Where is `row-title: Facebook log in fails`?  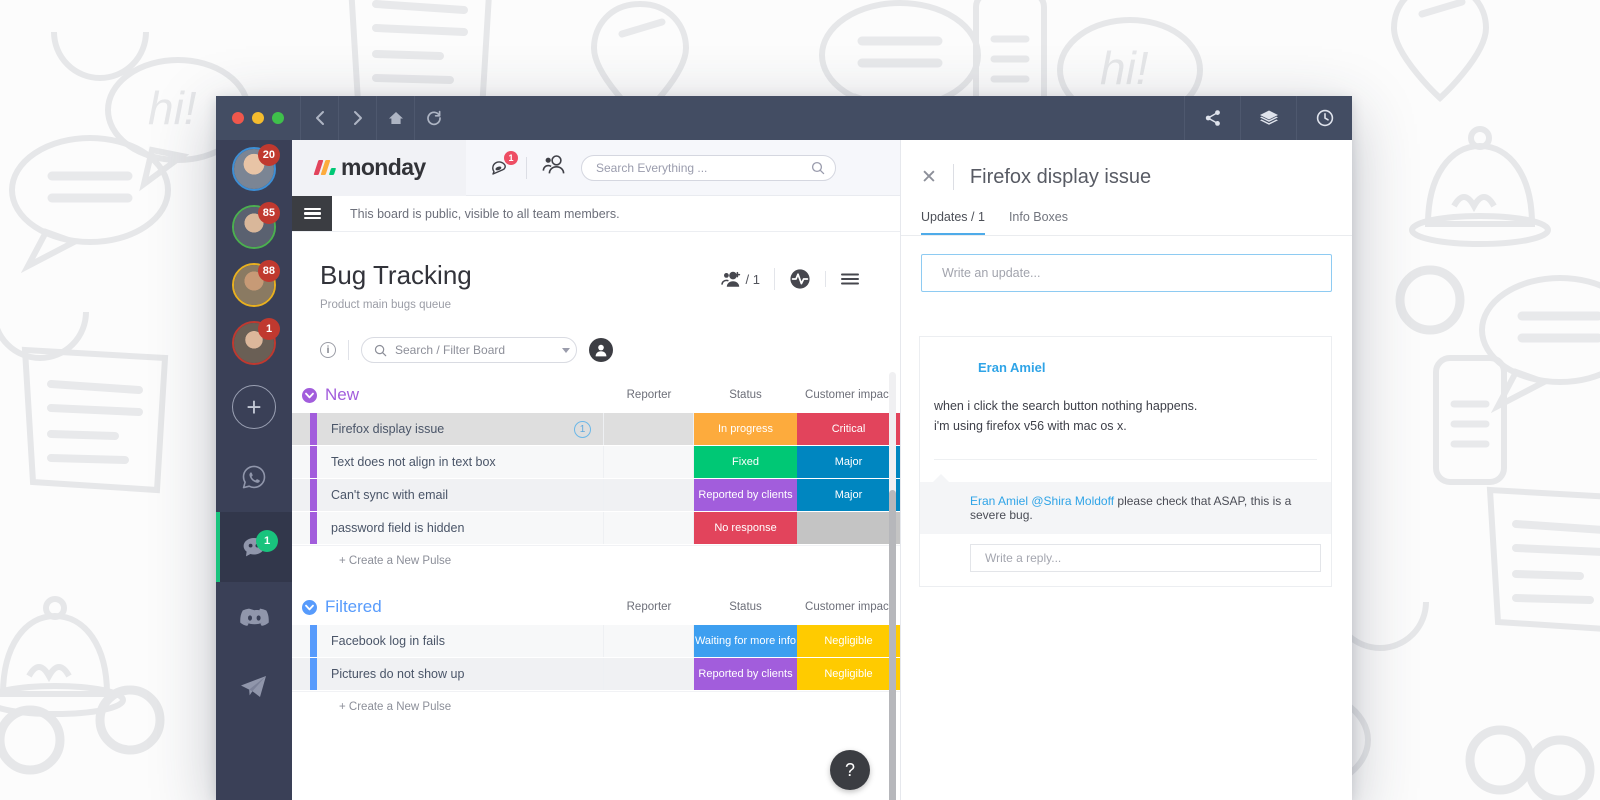
row-title: Facebook log in fails is located at coordinates (460, 641).